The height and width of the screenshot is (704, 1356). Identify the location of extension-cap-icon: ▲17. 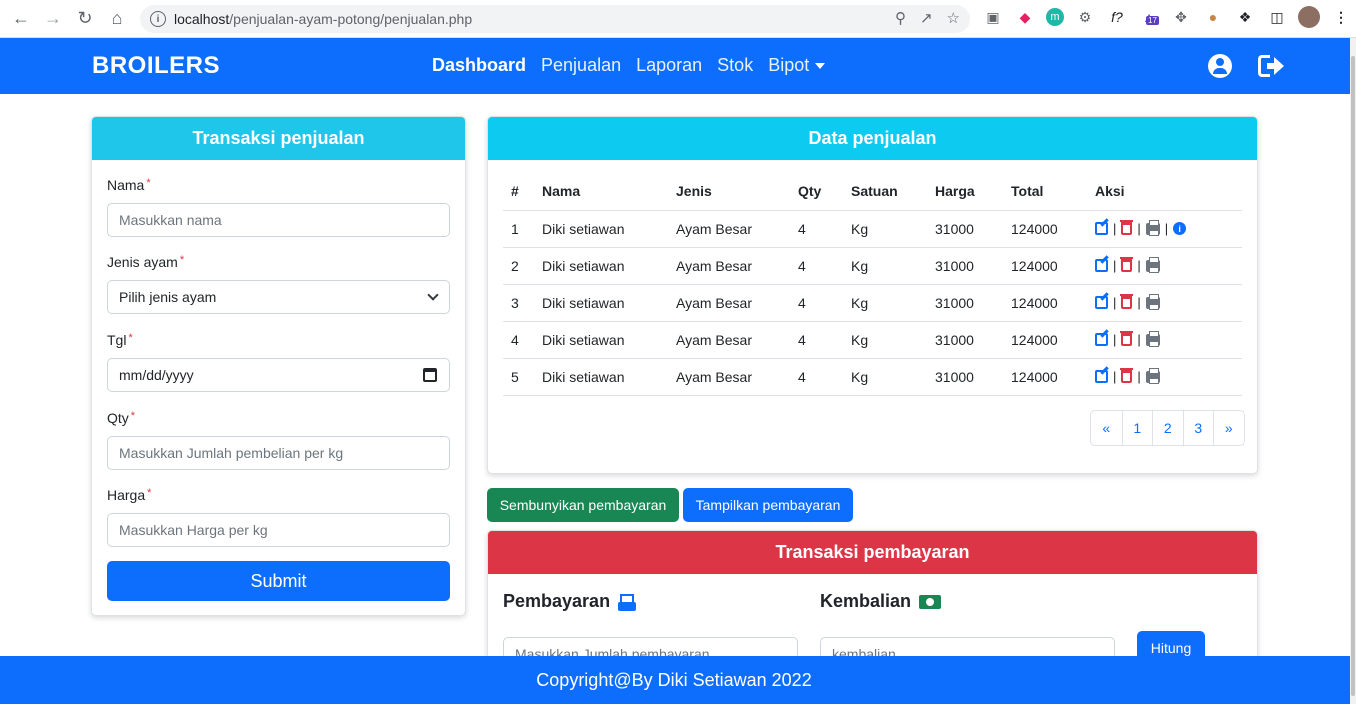
(1149, 17).